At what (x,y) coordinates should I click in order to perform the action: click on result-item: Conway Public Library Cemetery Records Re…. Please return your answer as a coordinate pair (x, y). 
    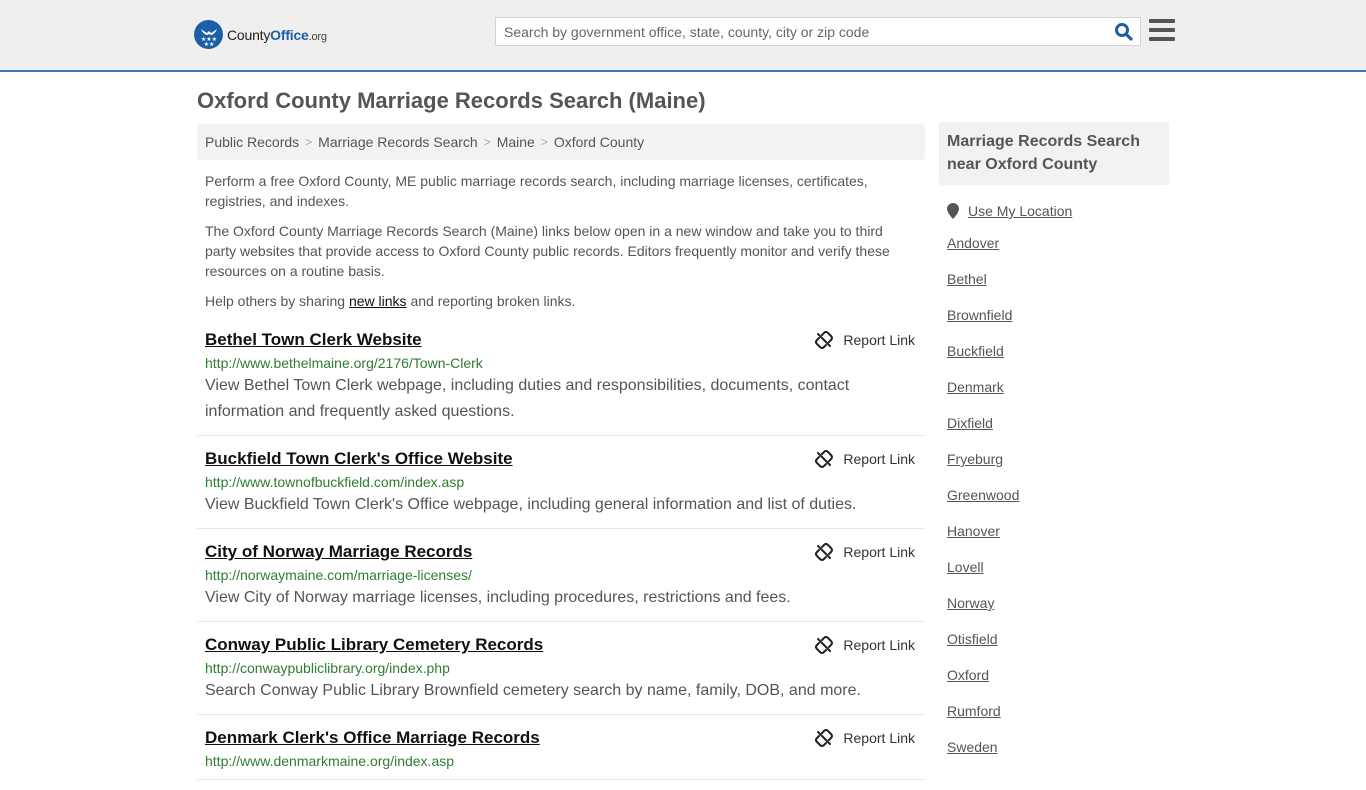
    Looking at the image, I should click on (561, 673).